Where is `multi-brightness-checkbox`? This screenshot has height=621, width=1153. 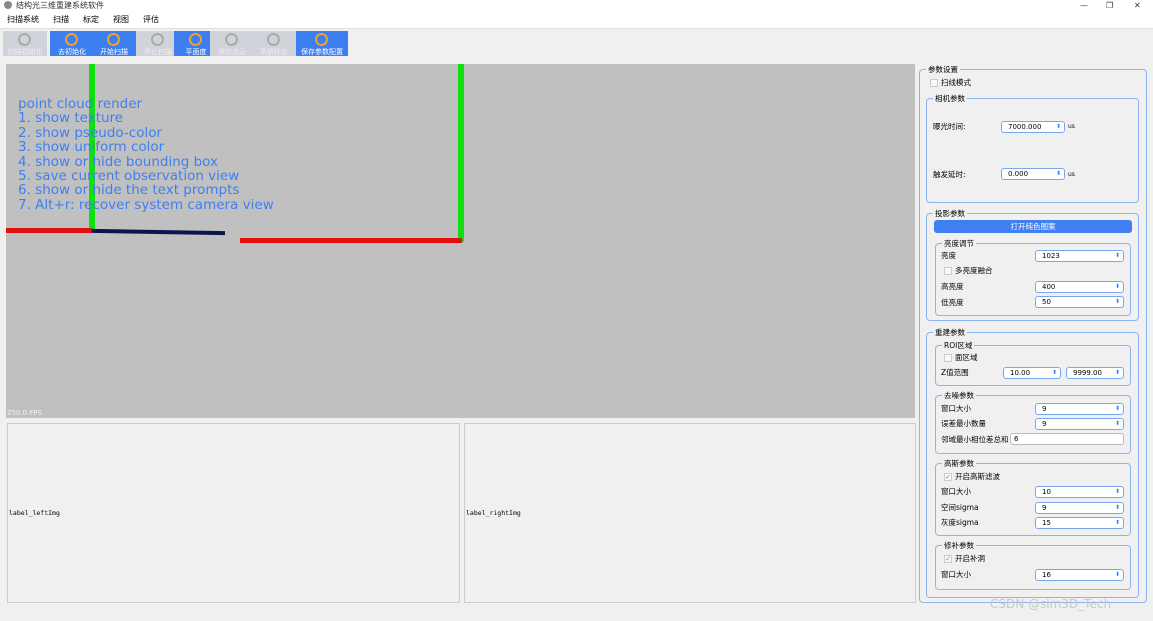
multi-brightness-checkbox is located at coordinates (948, 271).